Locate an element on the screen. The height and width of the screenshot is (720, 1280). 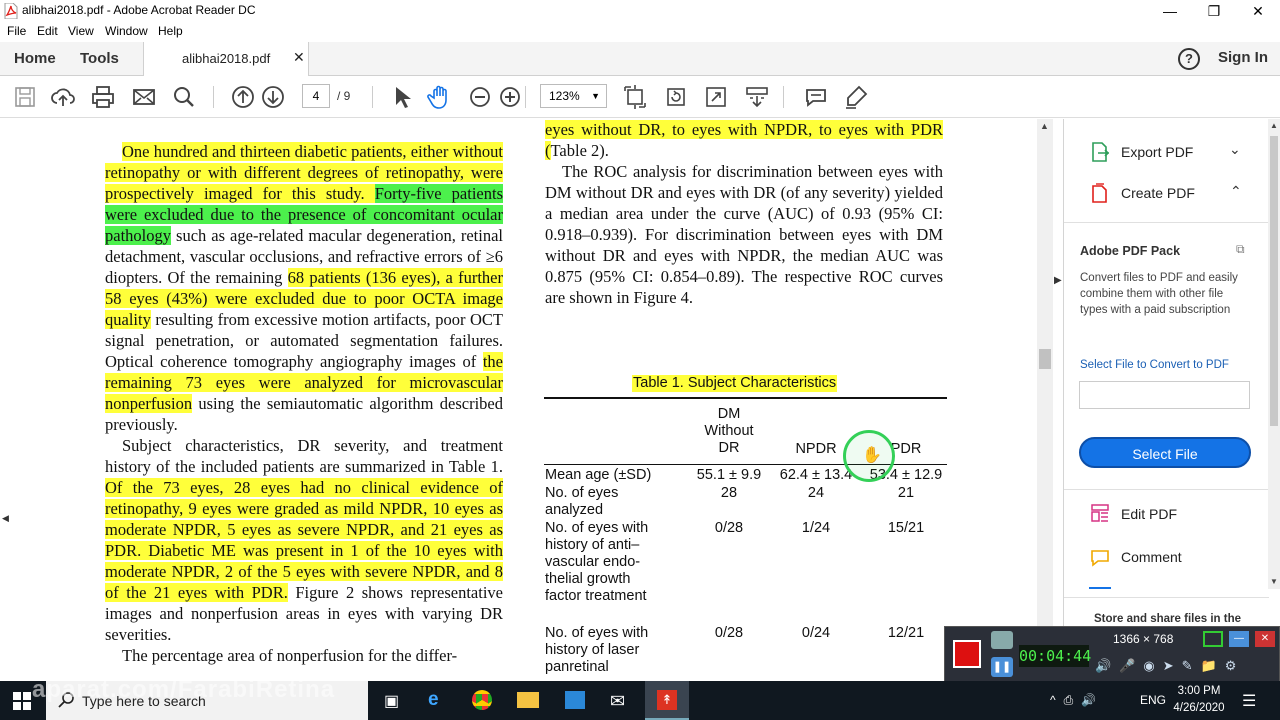
zoom-select: 123% ▼ is located at coordinates (573, 96).